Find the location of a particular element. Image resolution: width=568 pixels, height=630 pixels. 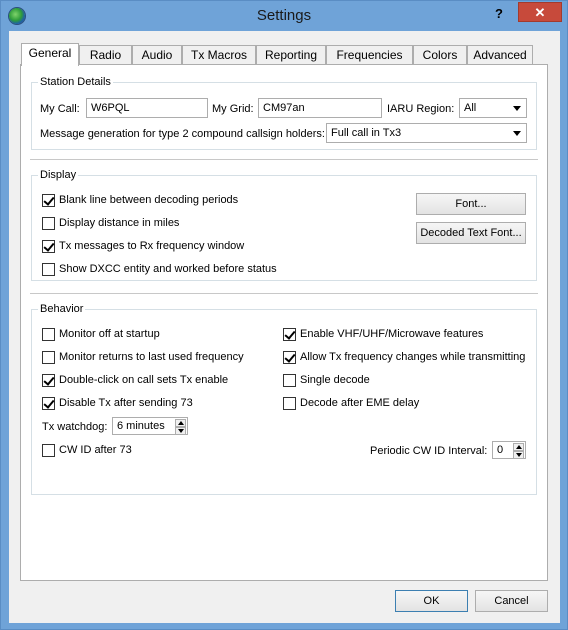

help-button: ? is located at coordinates (499, 14).